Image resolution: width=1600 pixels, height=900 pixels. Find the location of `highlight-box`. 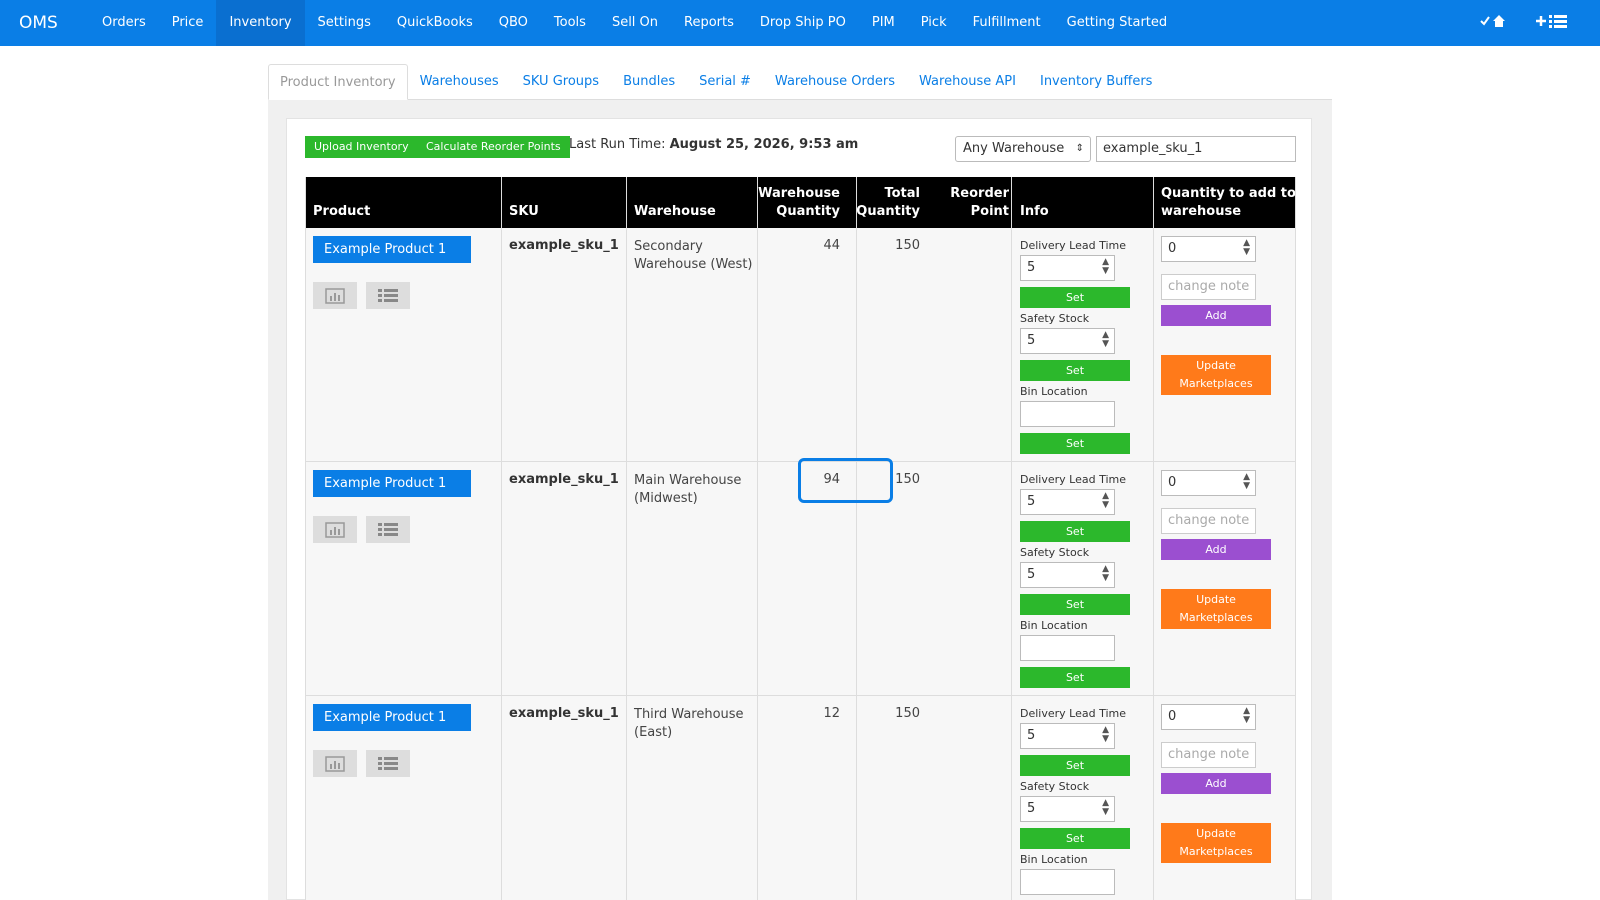

highlight-box is located at coordinates (845, 480).